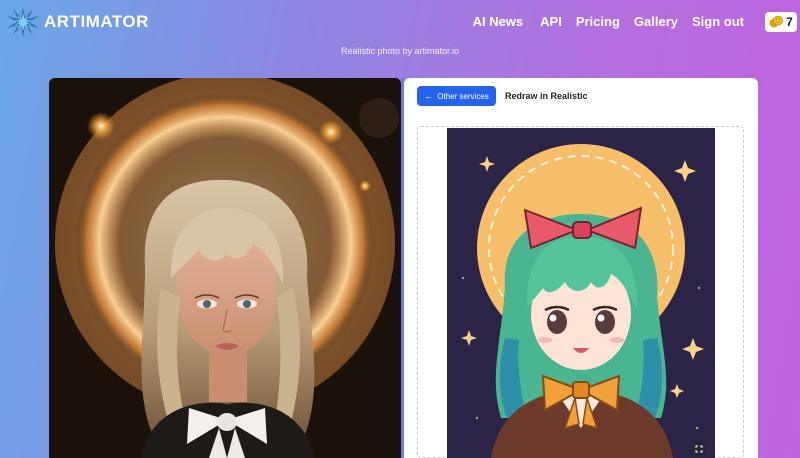 The height and width of the screenshot is (458, 800). I want to click on other-services-label: Other services, so click(463, 96).